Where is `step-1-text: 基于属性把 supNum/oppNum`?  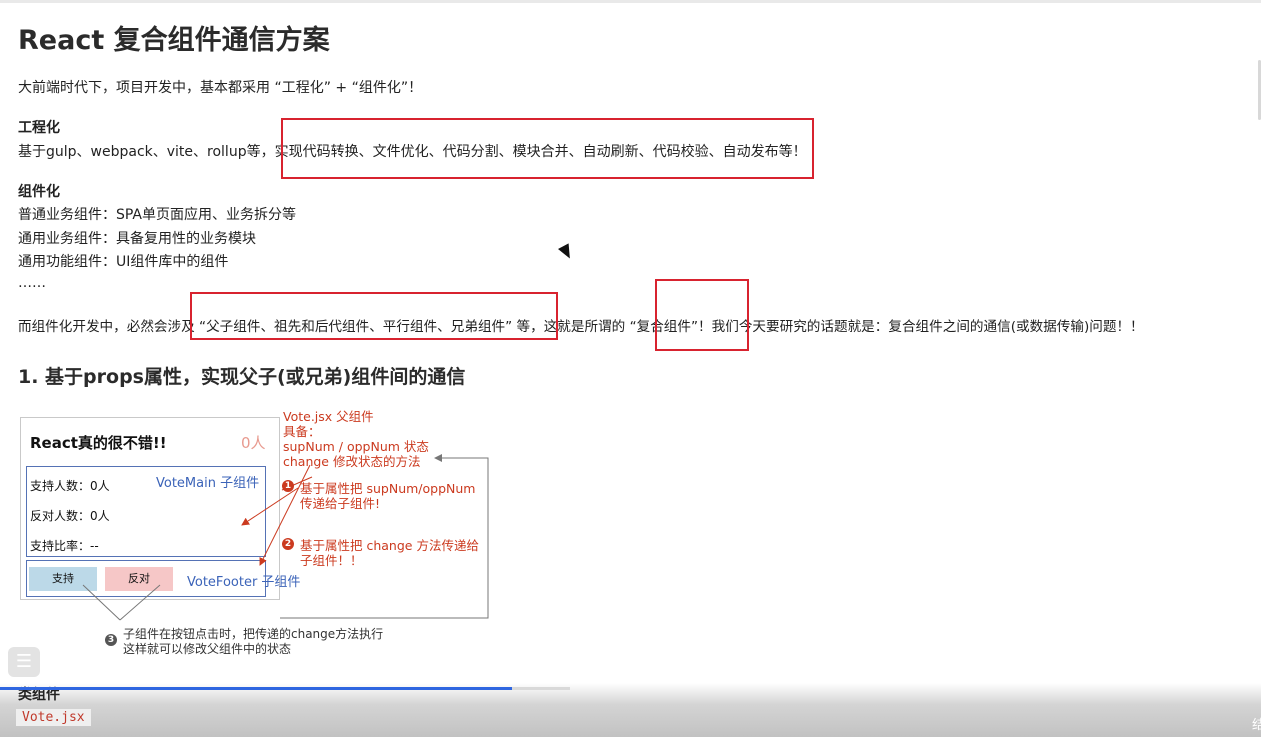 step-1-text: 基于属性把 supNum/oppNum is located at coordinates (388, 488).